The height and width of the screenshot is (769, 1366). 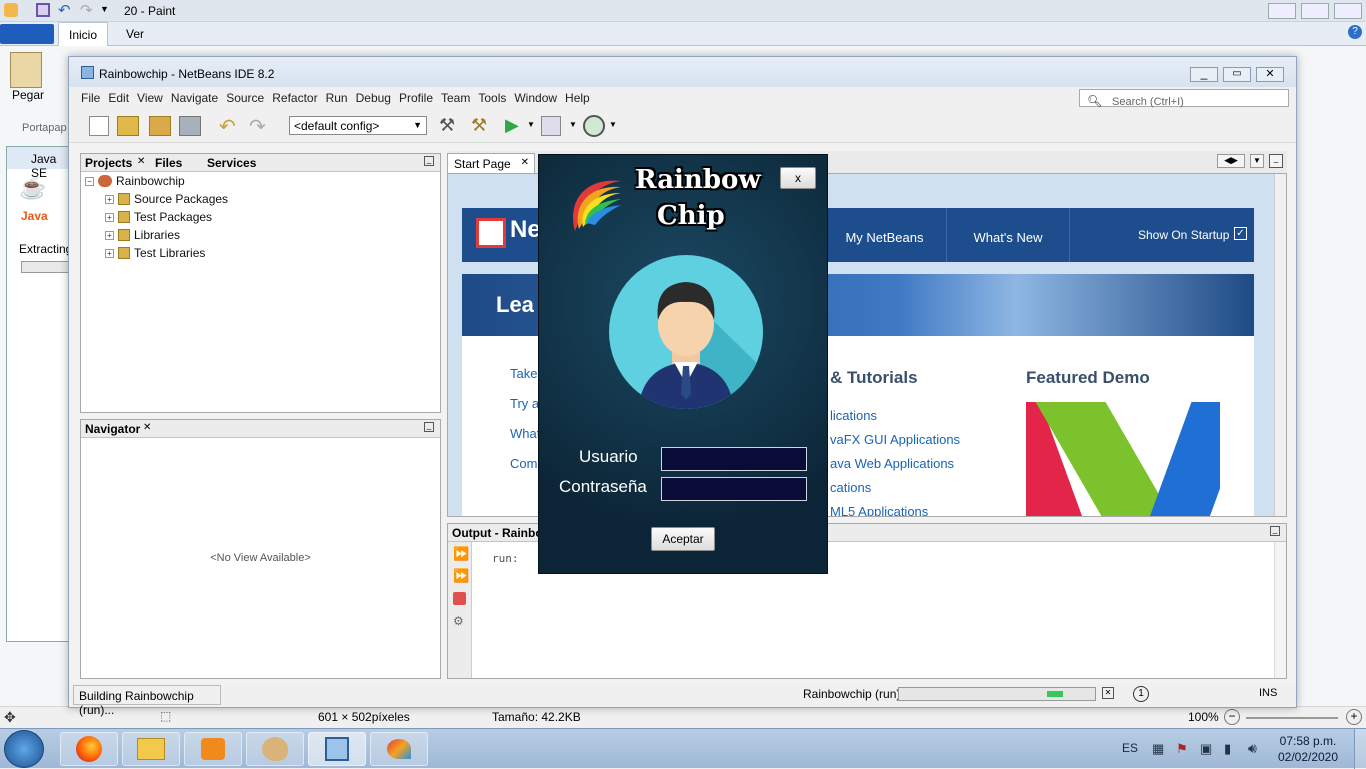 What do you see at coordinates (213, 749) in the screenshot?
I see `taskbar-media` at bounding box center [213, 749].